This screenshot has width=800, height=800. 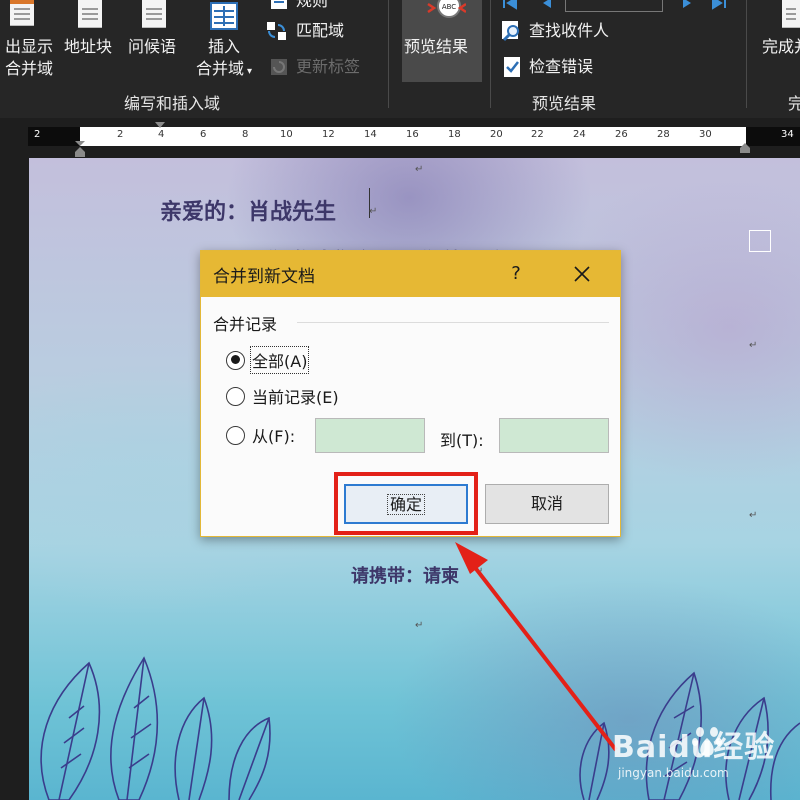 I want to click on watermark-brand: Baidu经验, so click(x=694, y=747).